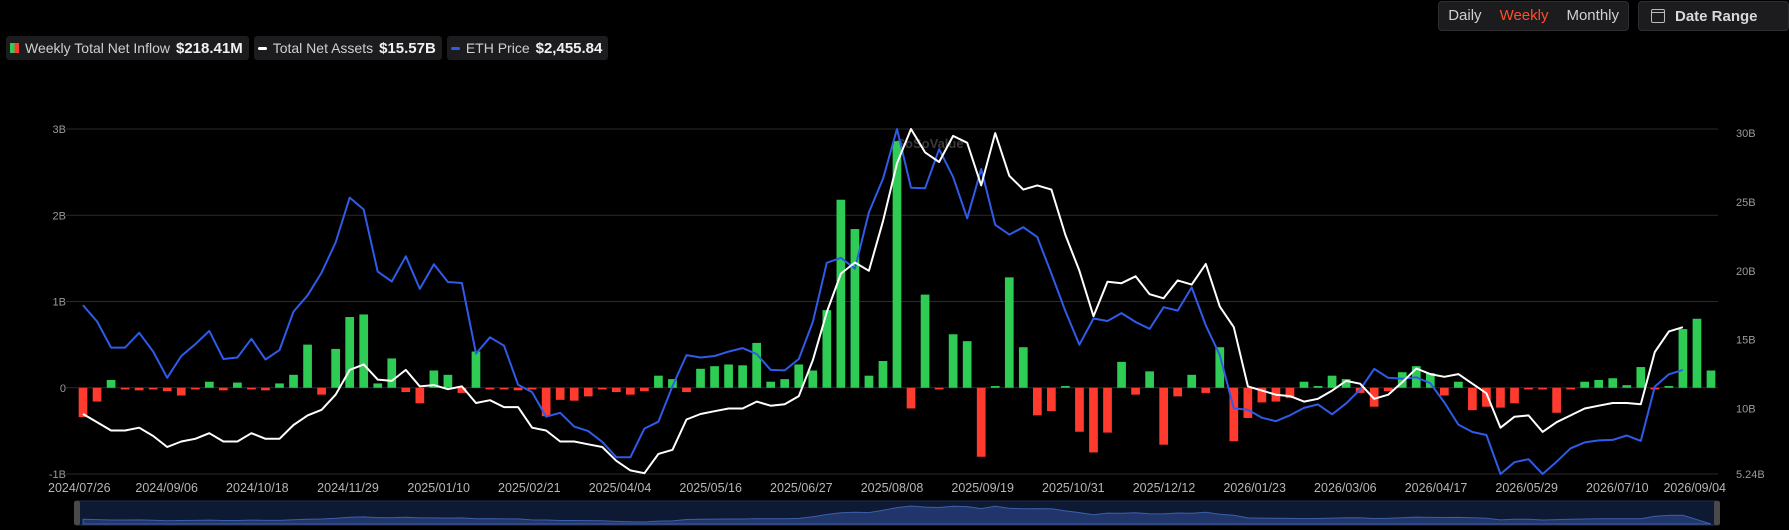  What do you see at coordinates (982, 488) in the screenshot?
I see `x-tick-label: 2025/09/19` at bounding box center [982, 488].